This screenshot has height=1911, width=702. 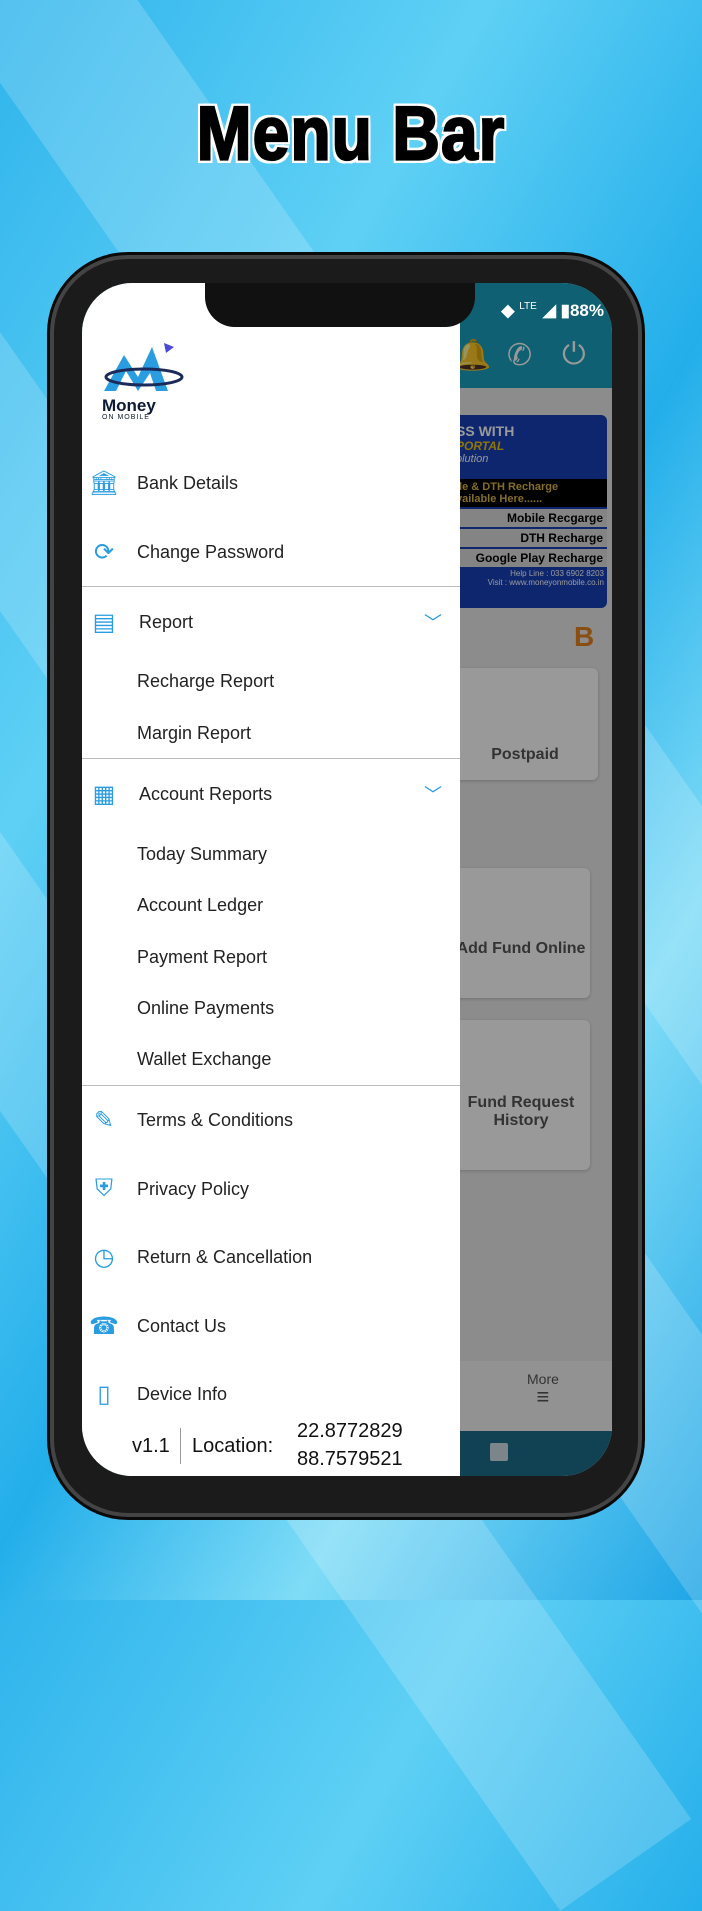 I want to click on page-title: Menu Bar, so click(x=351, y=132).